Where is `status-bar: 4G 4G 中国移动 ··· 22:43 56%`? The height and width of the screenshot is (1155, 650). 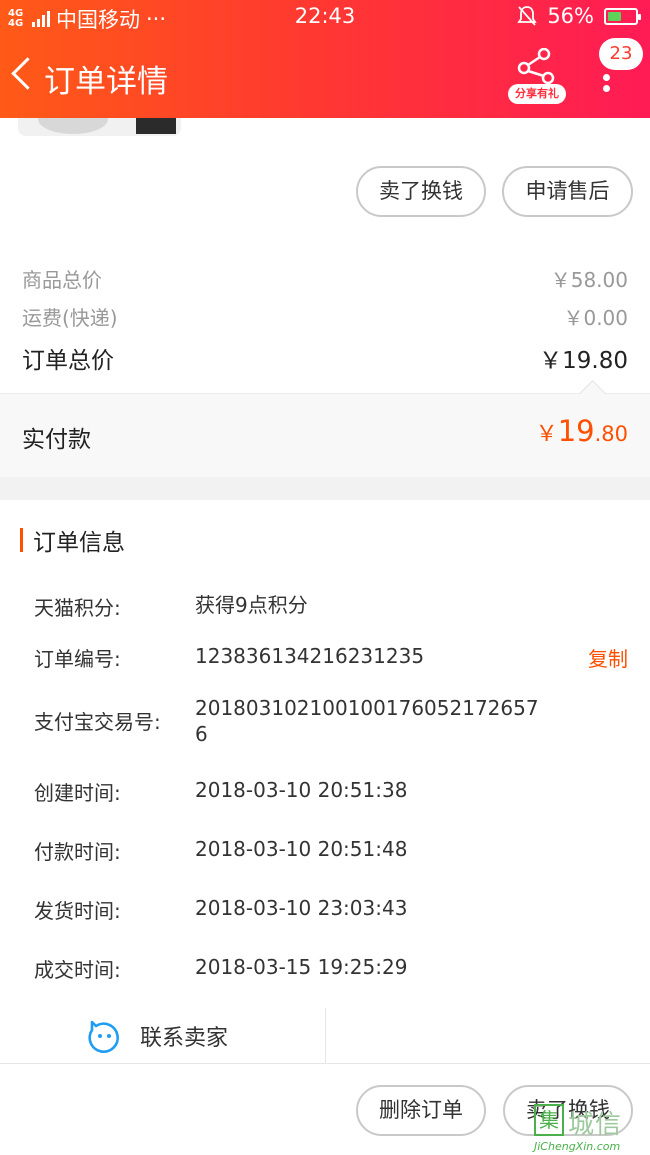 status-bar: 4G 4G 中国移动 ··· 22:43 56% is located at coordinates (325, 18).